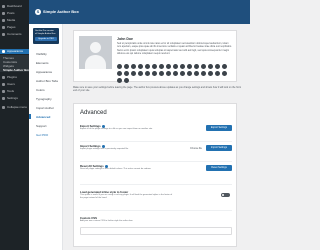 The height and width of the screenshot is (250, 320). I want to click on email-icon, so click(217, 66).